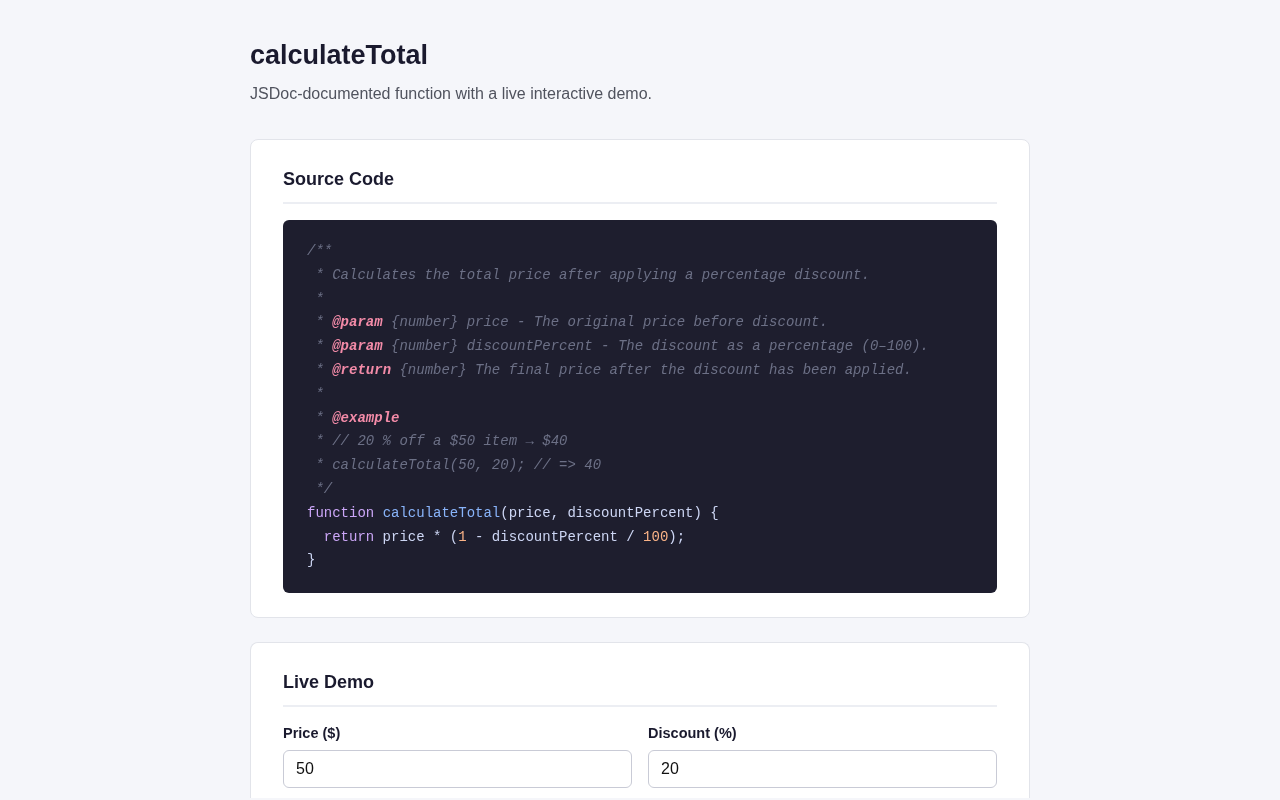 The width and height of the screenshot is (1280, 800). Describe the element at coordinates (329, 683) in the screenshot. I see `section-heading: Live Demo` at that location.